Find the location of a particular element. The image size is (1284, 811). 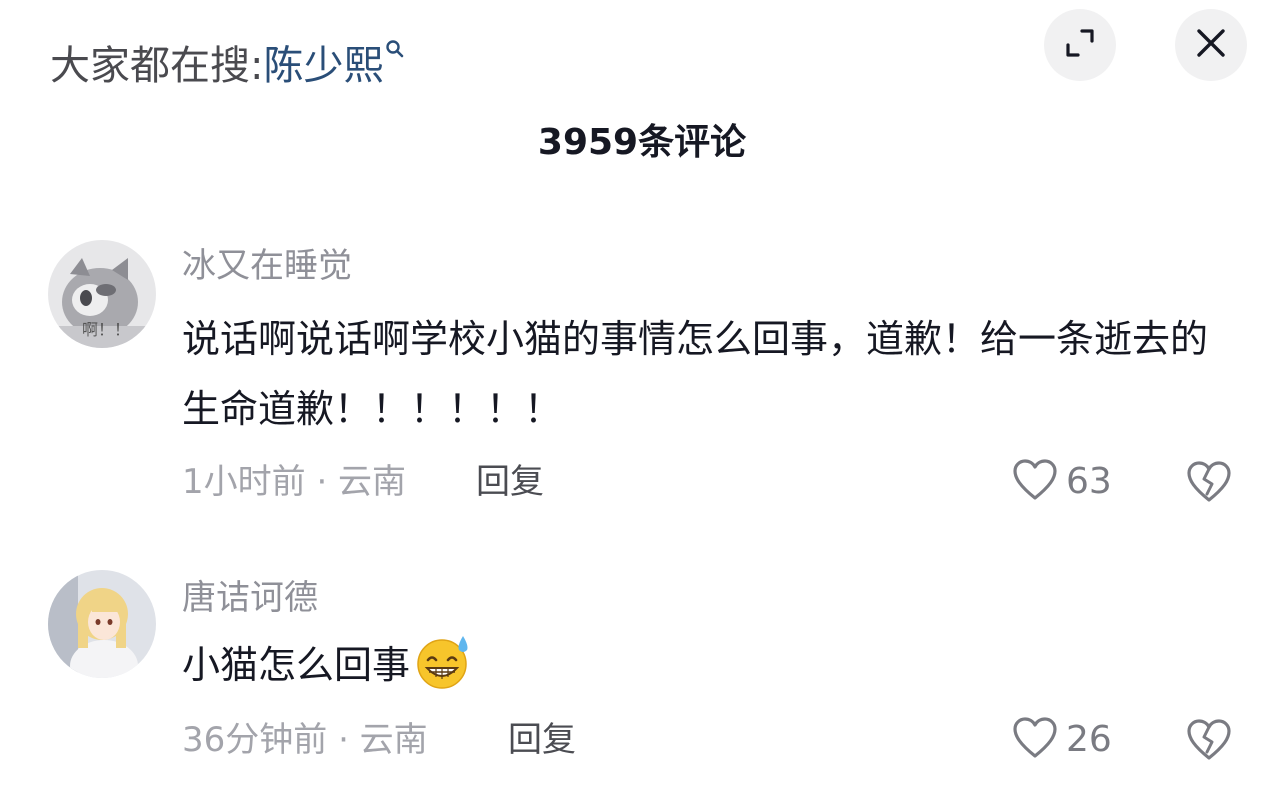

search-hint-prefix: 大家都在搜: is located at coordinates (157, 66).